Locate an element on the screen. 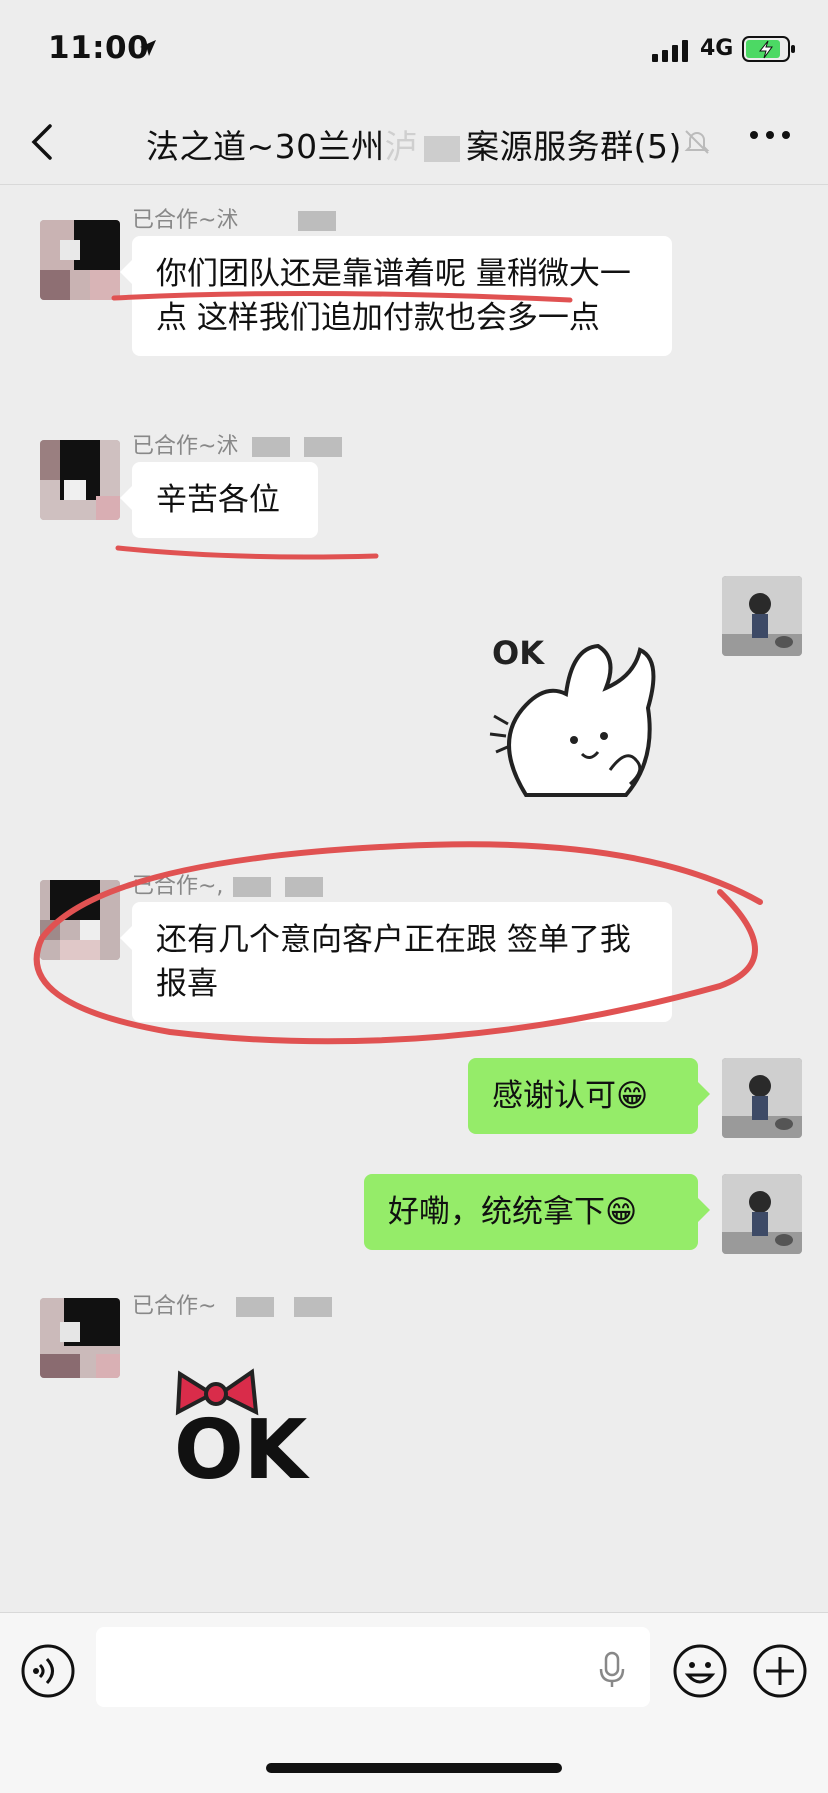  message-bubble-mine: 感谢认可😁 is located at coordinates (589, 1096).